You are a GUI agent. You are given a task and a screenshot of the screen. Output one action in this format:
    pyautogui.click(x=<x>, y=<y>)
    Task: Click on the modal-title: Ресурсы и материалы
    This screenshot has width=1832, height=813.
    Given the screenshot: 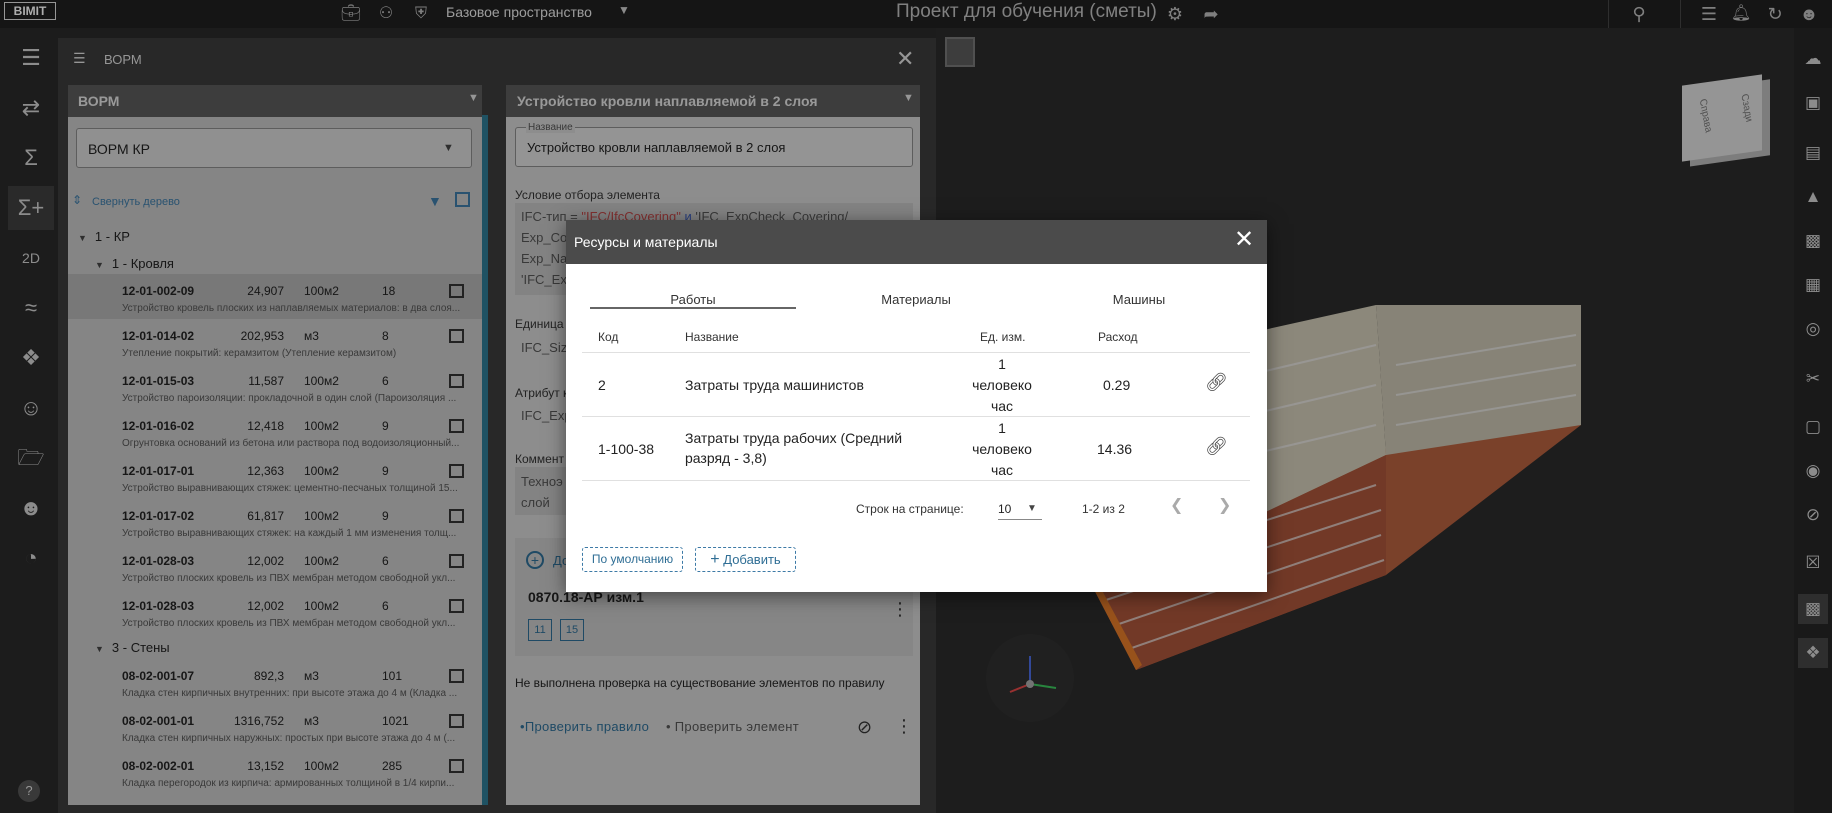 What is the action you would take?
    pyautogui.click(x=646, y=242)
    